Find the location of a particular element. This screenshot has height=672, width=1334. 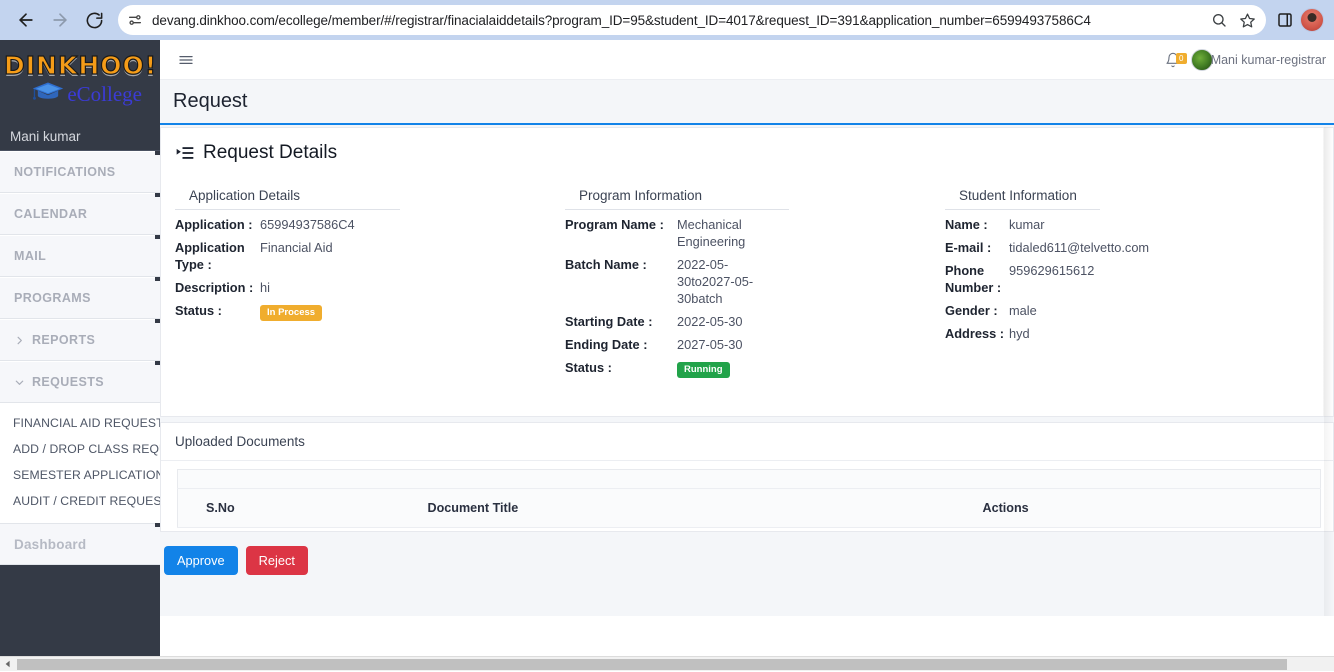

notifications-button: 0 is located at coordinates (1173, 60).